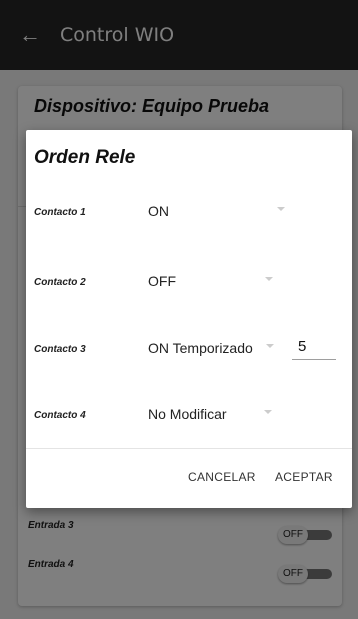 Image resolution: width=358 pixels, height=619 pixels. What do you see at coordinates (189, 283) in the screenshot?
I see `contacto-row: Contacto 2 OFF` at bounding box center [189, 283].